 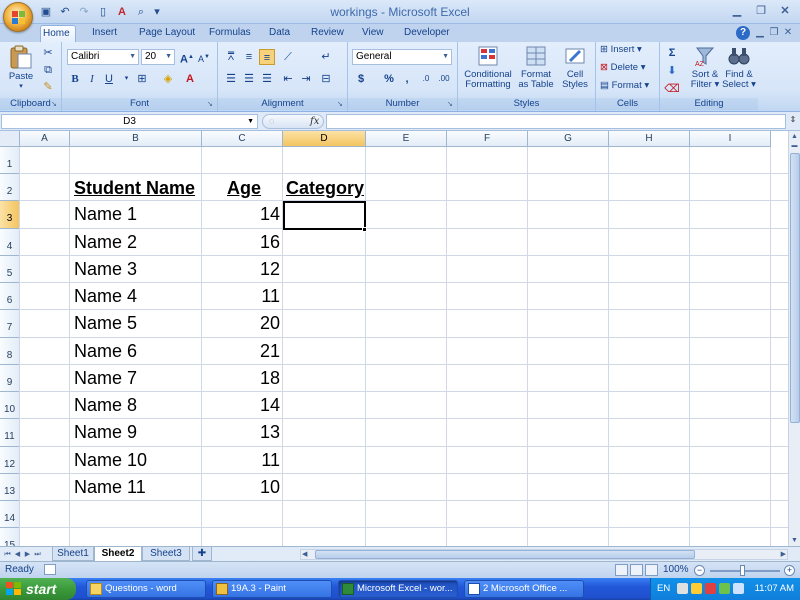 I want to click on page-break-view-icon, so click(x=651, y=570).